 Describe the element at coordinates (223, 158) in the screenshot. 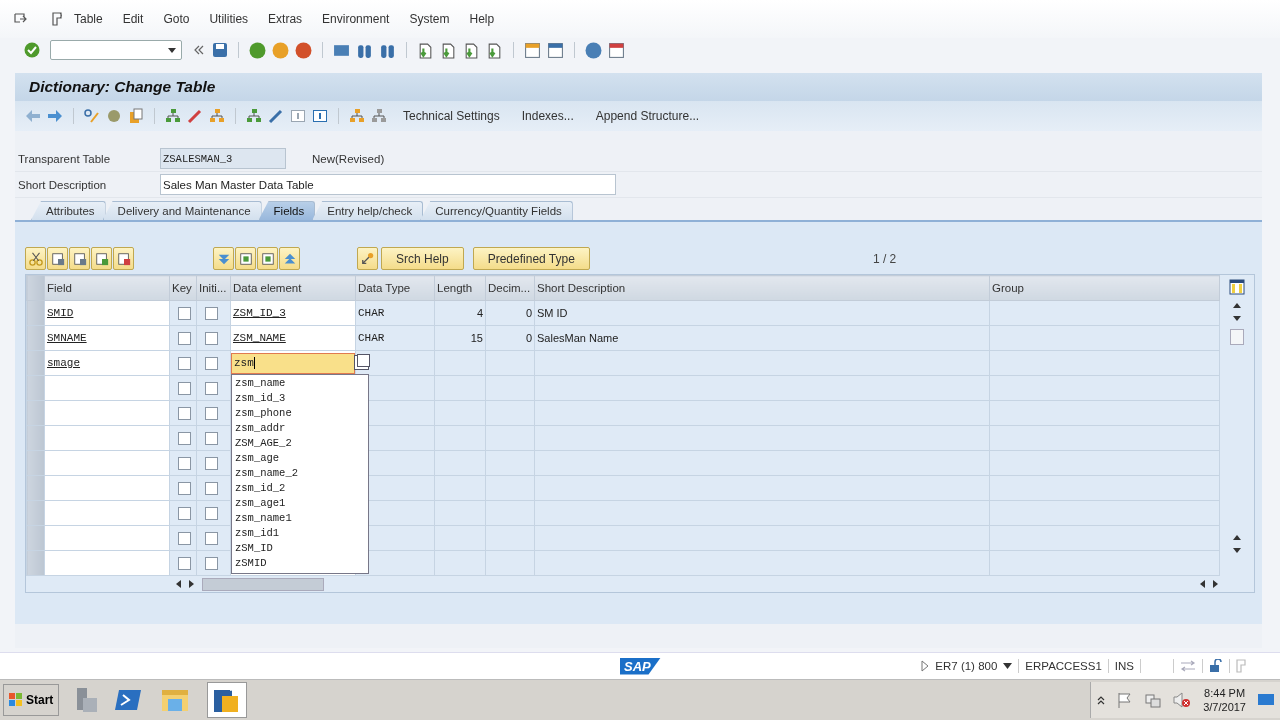

I see `table-name-field: ZSALESMAN_3` at that location.